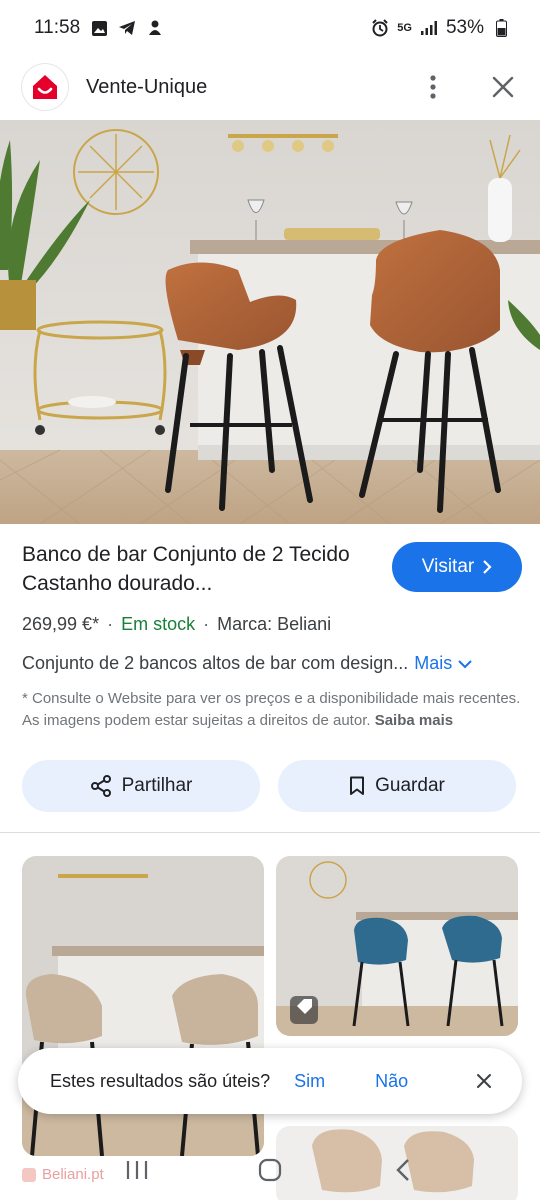 This screenshot has height=1200, width=540. What do you see at coordinates (160, 1080) in the screenshot?
I see `feedback-question: Estes resultados são úteis?` at bounding box center [160, 1080].